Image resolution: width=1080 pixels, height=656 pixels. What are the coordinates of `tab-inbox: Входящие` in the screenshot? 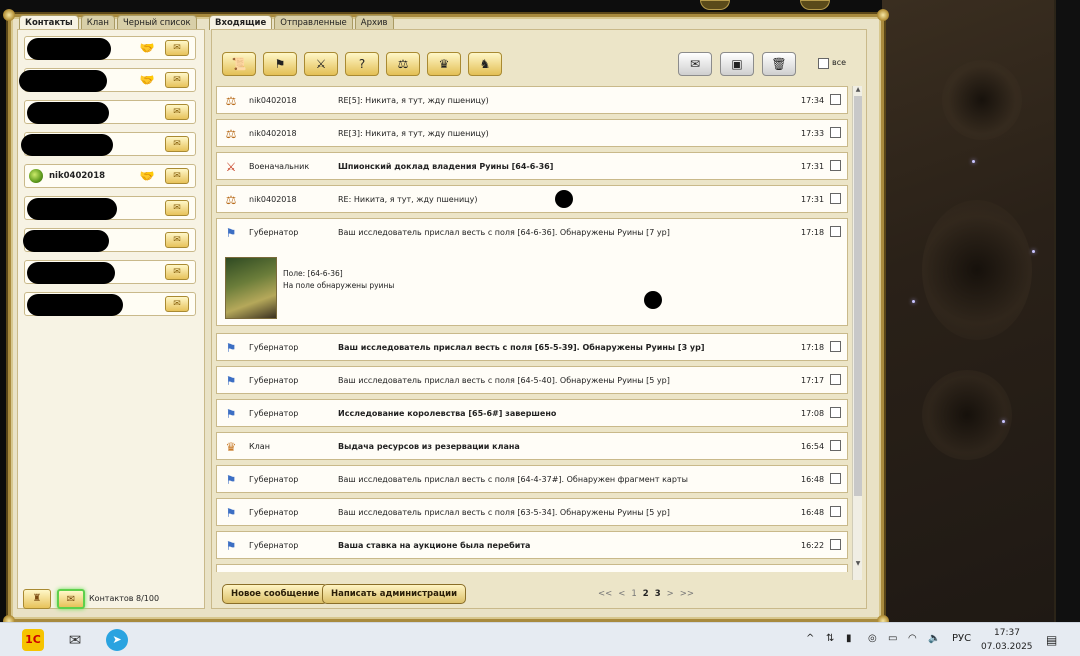 It's located at (241, 22).